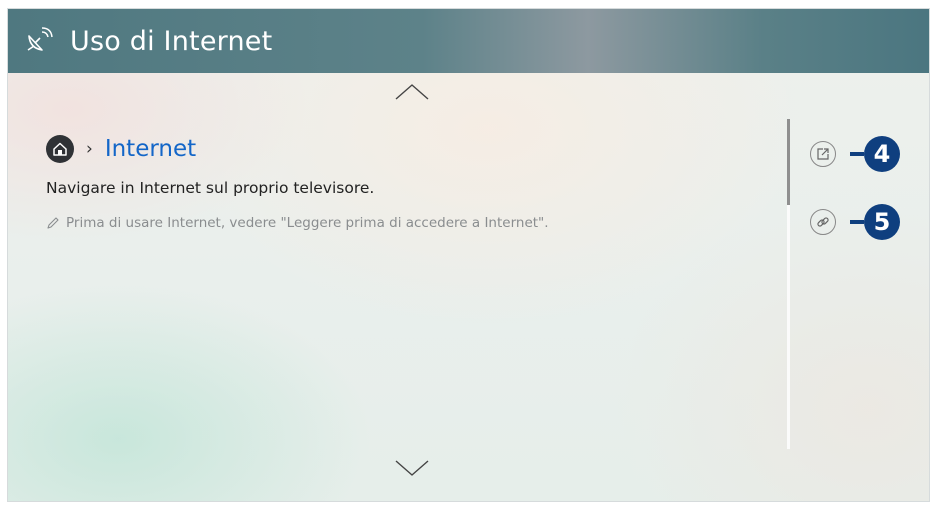 This screenshot has width=936, height=508. What do you see at coordinates (882, 154) in the screenshot?
I see `callout-badge-4: 4` at bounding box center [882, 154].